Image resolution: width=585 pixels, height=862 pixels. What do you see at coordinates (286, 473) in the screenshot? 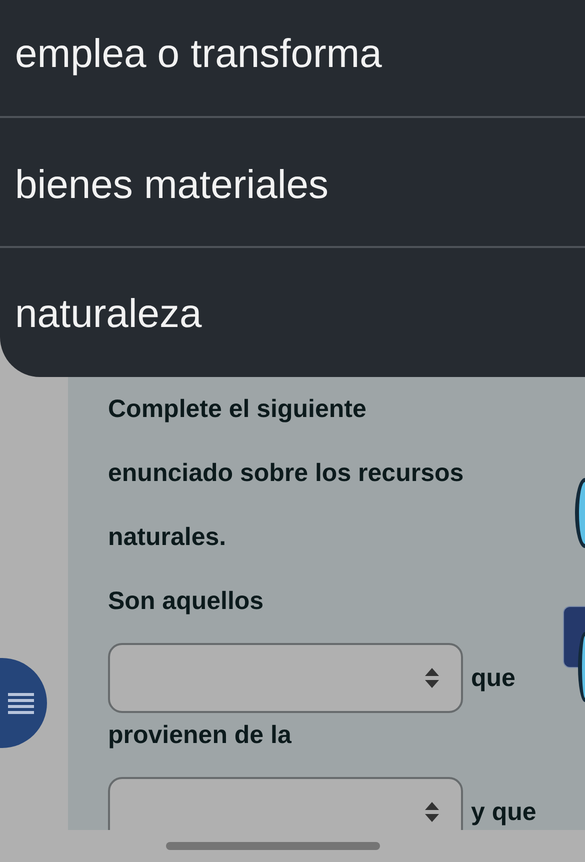
I see `question-text: enunciado sobre los recursos` at bounding box center [286, 473].